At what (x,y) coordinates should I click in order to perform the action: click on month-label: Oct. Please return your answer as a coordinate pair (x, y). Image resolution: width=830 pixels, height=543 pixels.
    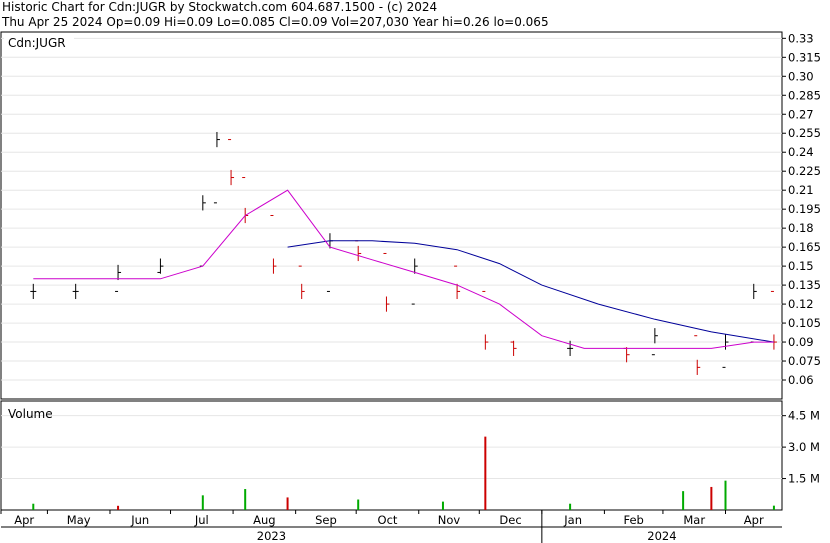
    Looking at the image, I should click on (388, 520).